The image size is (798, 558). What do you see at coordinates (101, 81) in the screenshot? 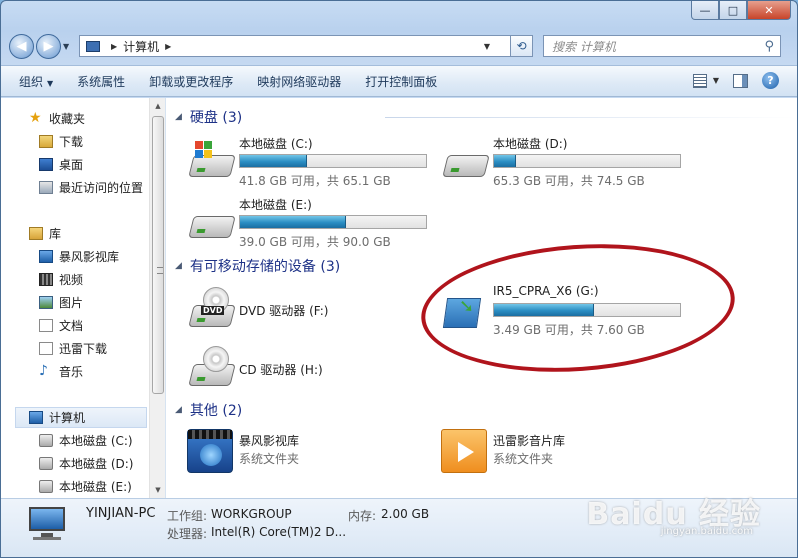
I see `system-properties-button: 系统属性` at bounding box center [101, 81].